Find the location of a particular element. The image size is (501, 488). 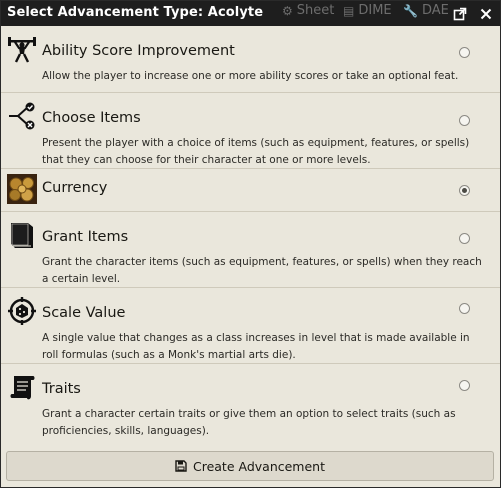

create-advancement-button: Create Advancement is located at coordinates (250, 466).